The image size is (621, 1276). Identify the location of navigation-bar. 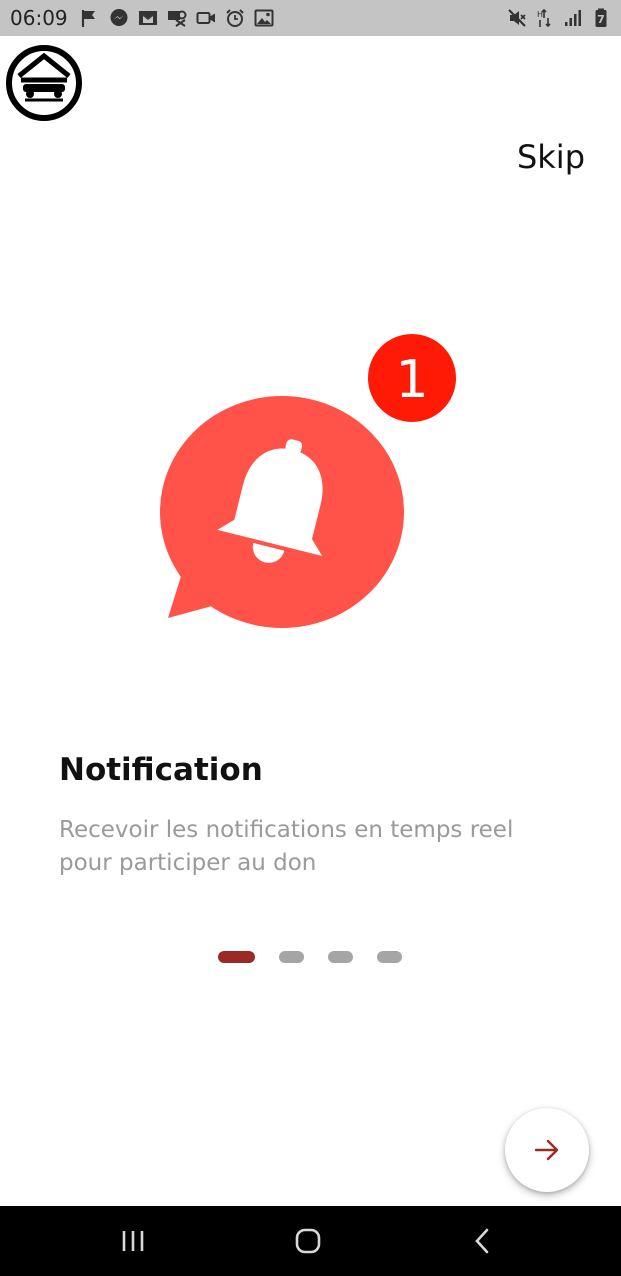
(310, 1241).